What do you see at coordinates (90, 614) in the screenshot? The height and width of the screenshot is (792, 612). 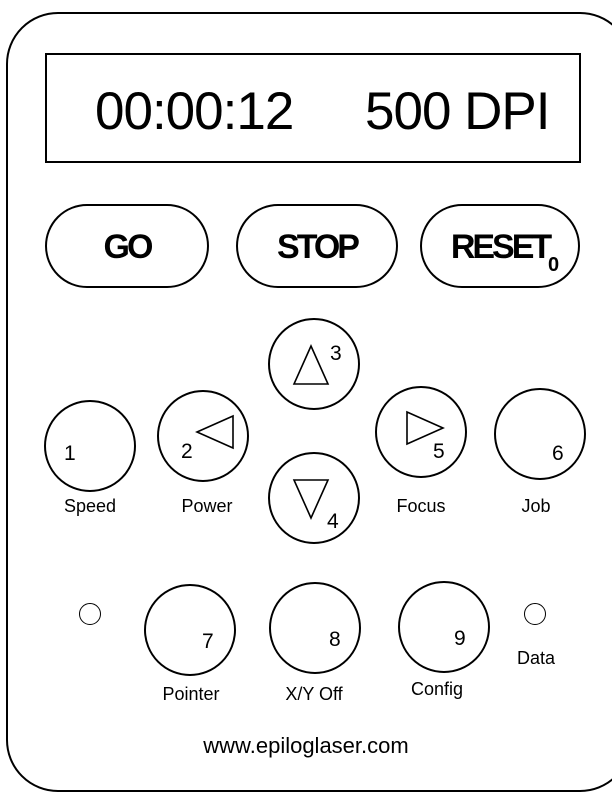 I see `pointer-led` at bounding box center [90, 614].